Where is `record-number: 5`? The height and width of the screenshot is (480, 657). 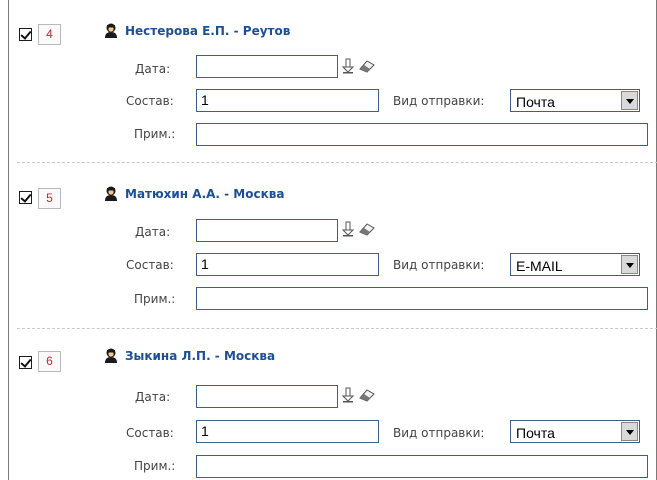
record-number: 5 is located at coordinates (49, 198).